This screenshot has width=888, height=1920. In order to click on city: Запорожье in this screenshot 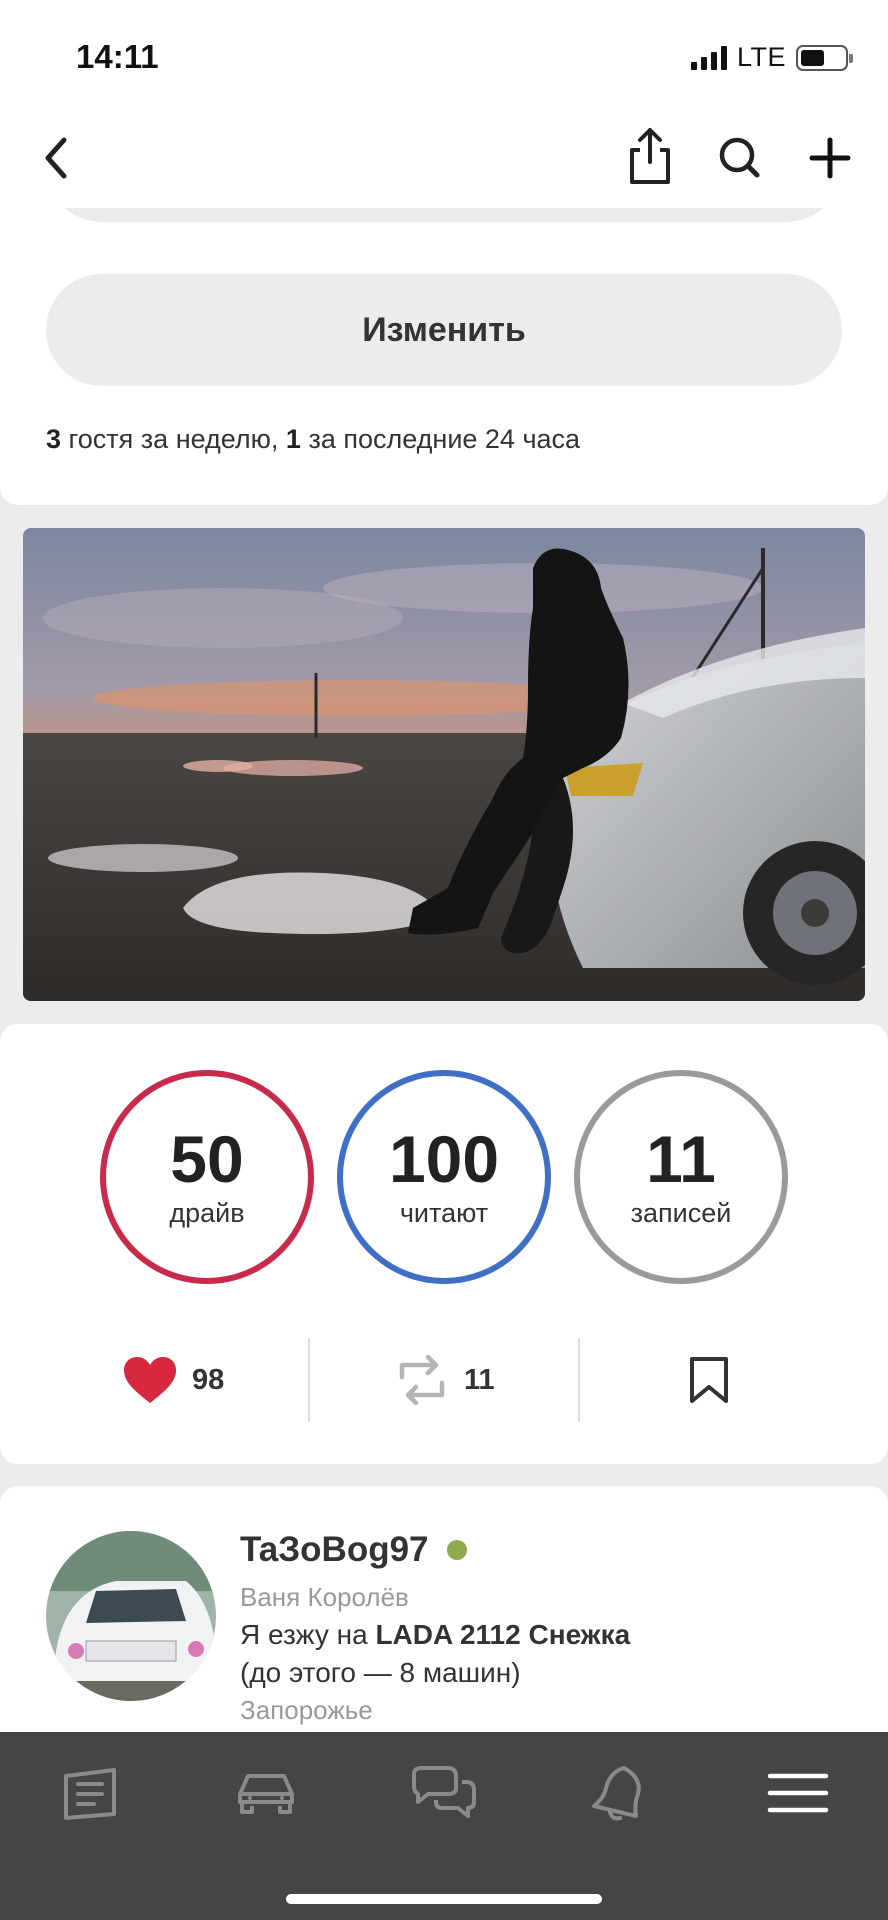, I will do `click(306, 1710)`.